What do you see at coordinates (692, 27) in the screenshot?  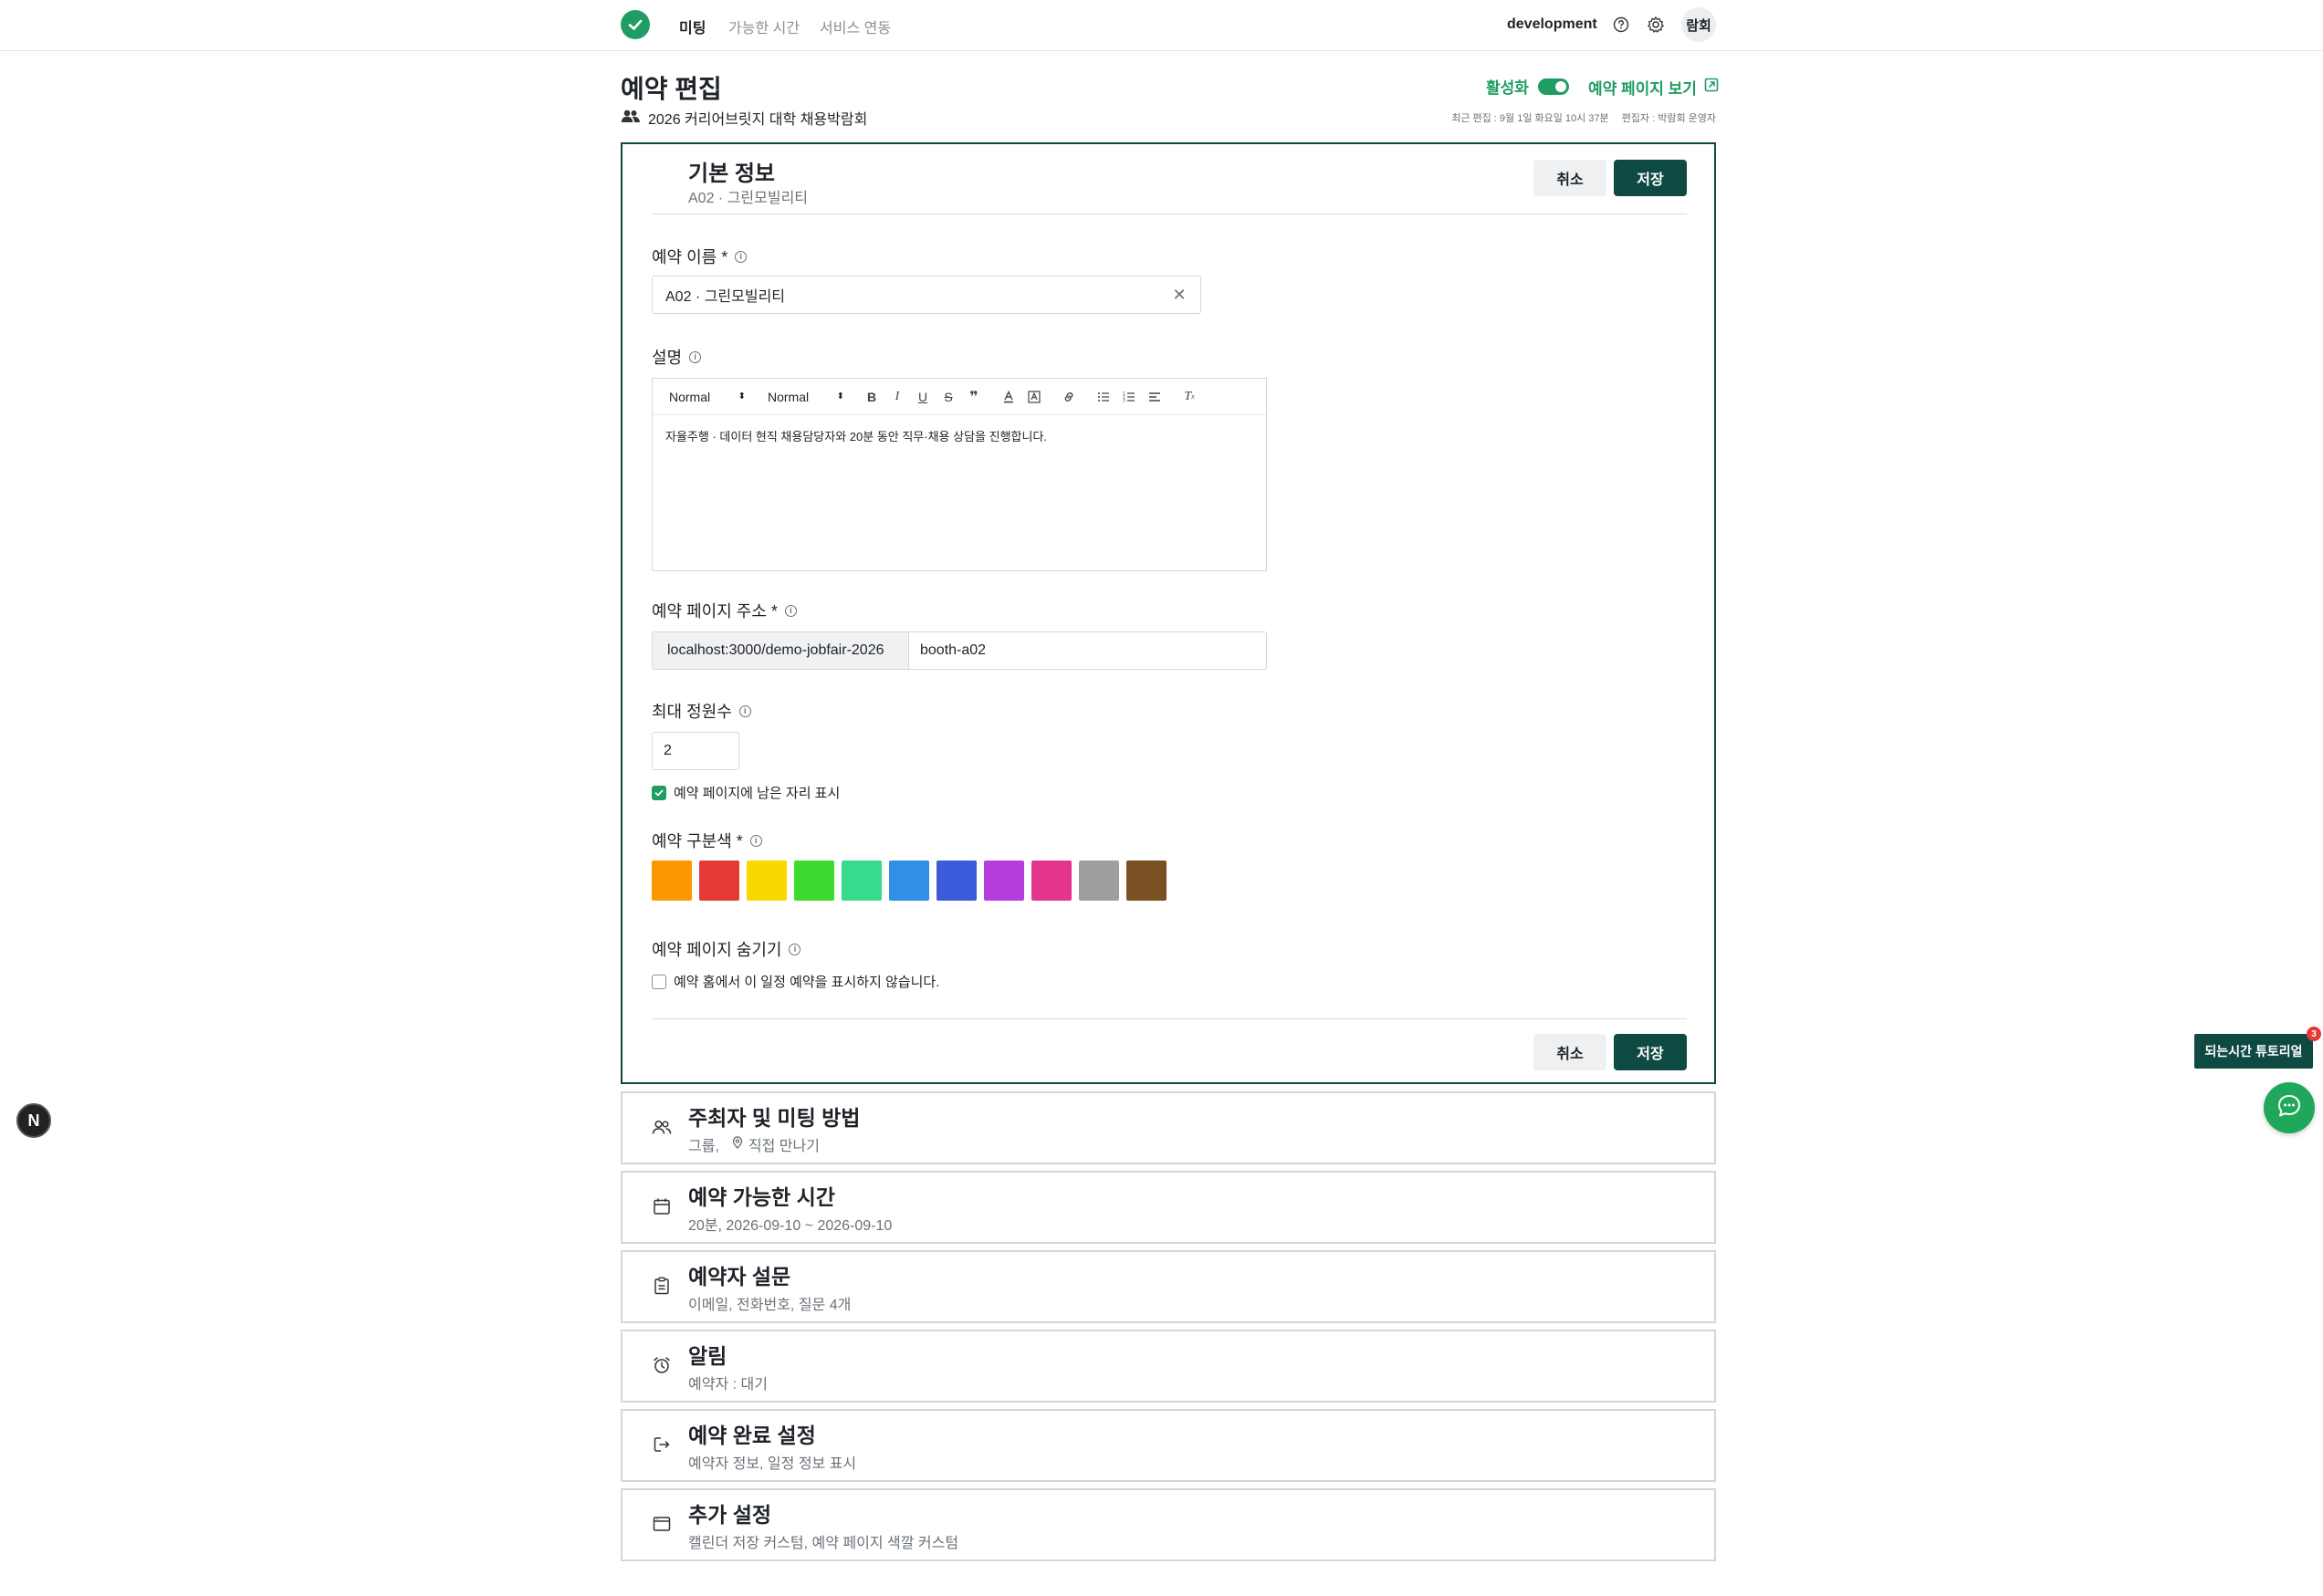 I see `nav-meetings: 미팅` at bounding box center [692, 27].